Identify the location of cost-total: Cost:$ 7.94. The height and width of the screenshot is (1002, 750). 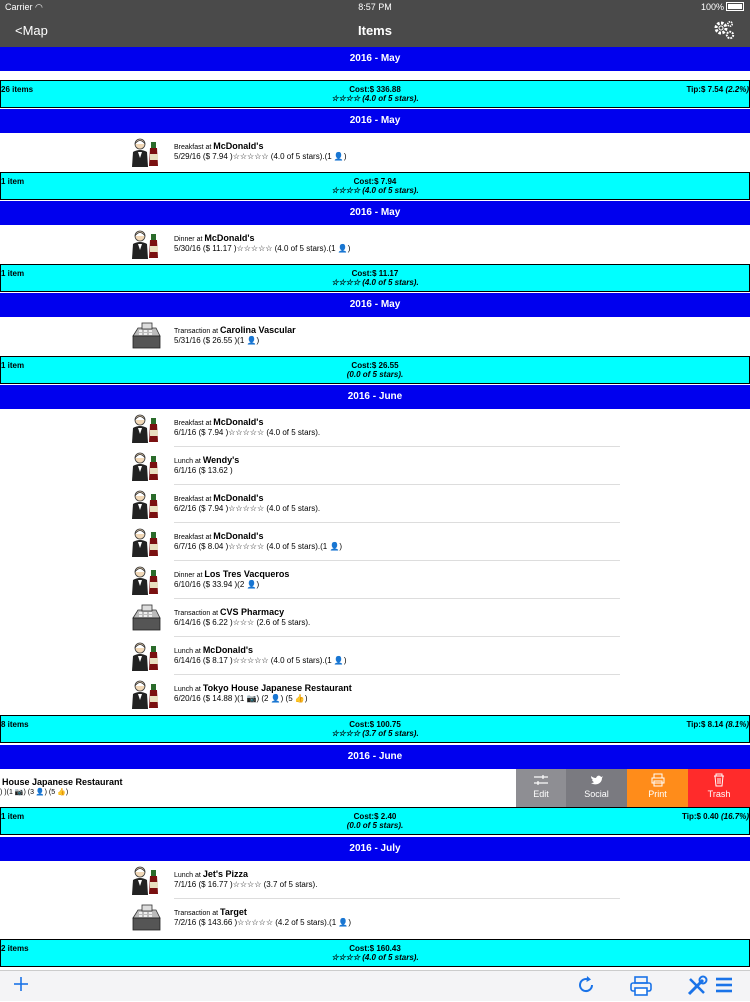
(375, 181).